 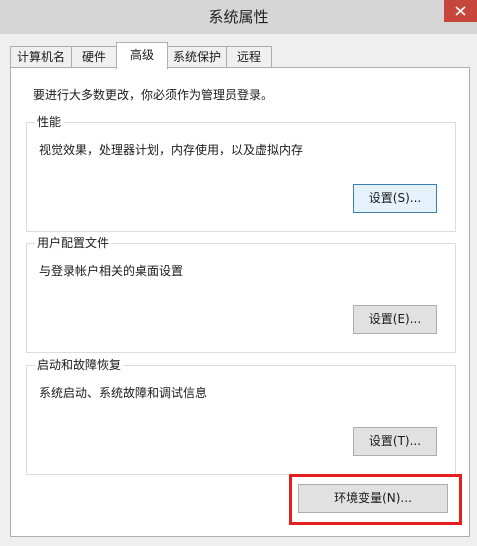 I want to click on tab-computer-name: 计算机名, so click(x=41, y=57).